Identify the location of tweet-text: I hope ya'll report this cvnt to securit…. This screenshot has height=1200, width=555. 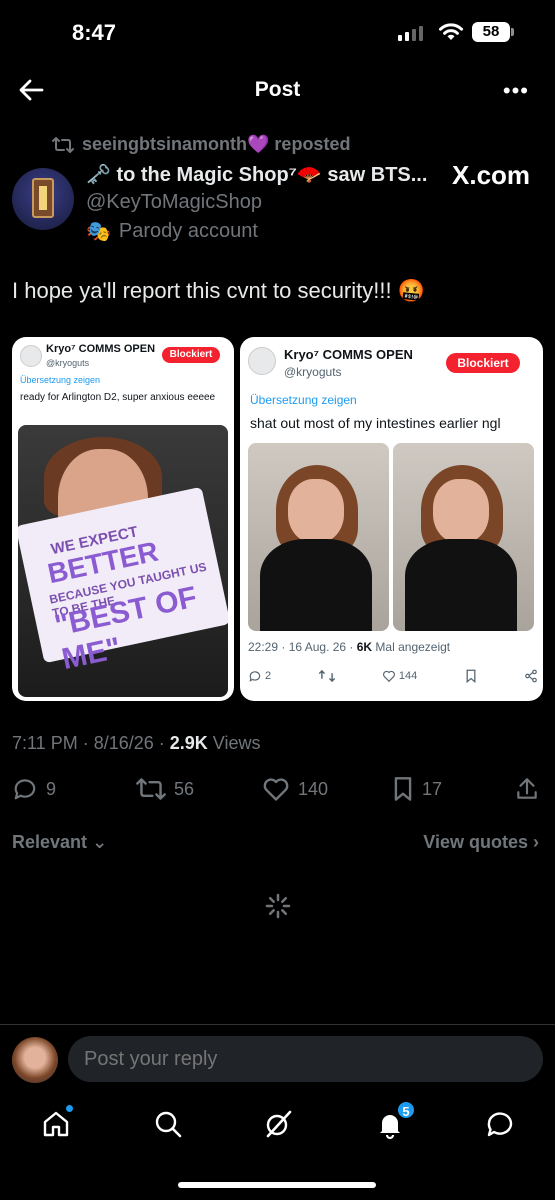
(219, 290).